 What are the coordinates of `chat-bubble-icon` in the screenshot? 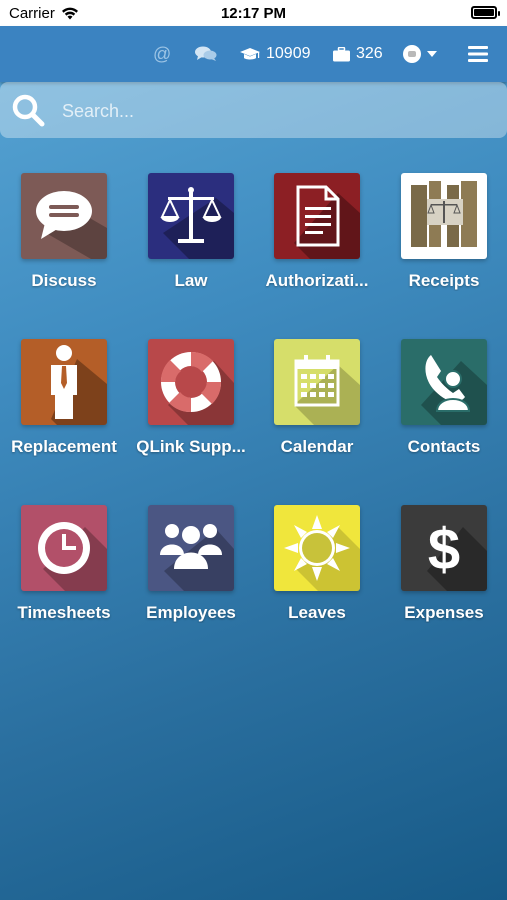 It's located at (71, 225).